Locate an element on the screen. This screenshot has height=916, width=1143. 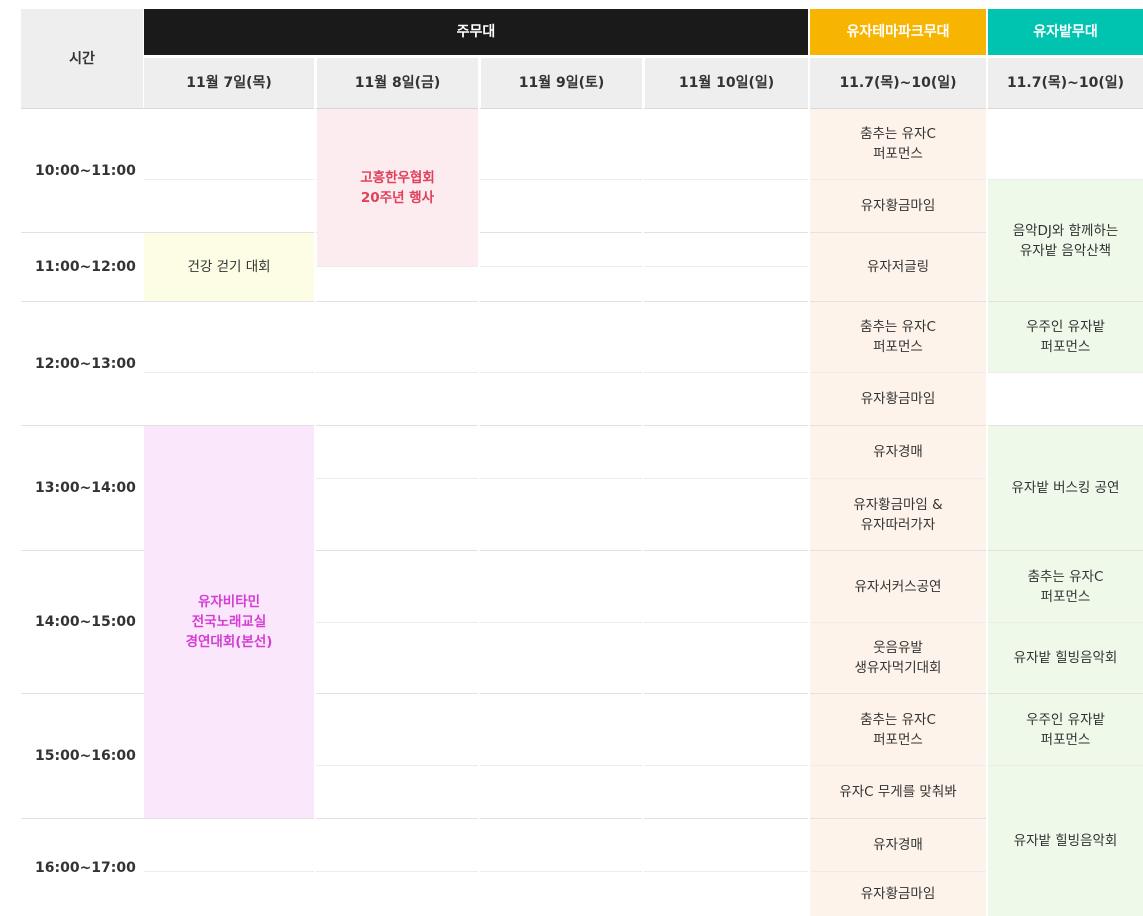
theme-stage-event: 웃음유발 생유자먹기대회 is located at coordinates (898, 658).